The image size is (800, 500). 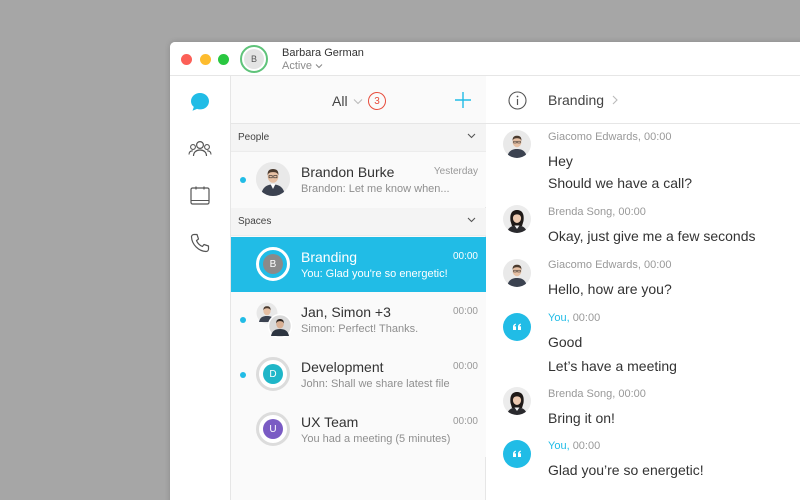 What do you see at coordinates (652, 236) in the screenshot?
I see `message-text: Okay, just give me a few seconds` at bounding box center [652, 236].